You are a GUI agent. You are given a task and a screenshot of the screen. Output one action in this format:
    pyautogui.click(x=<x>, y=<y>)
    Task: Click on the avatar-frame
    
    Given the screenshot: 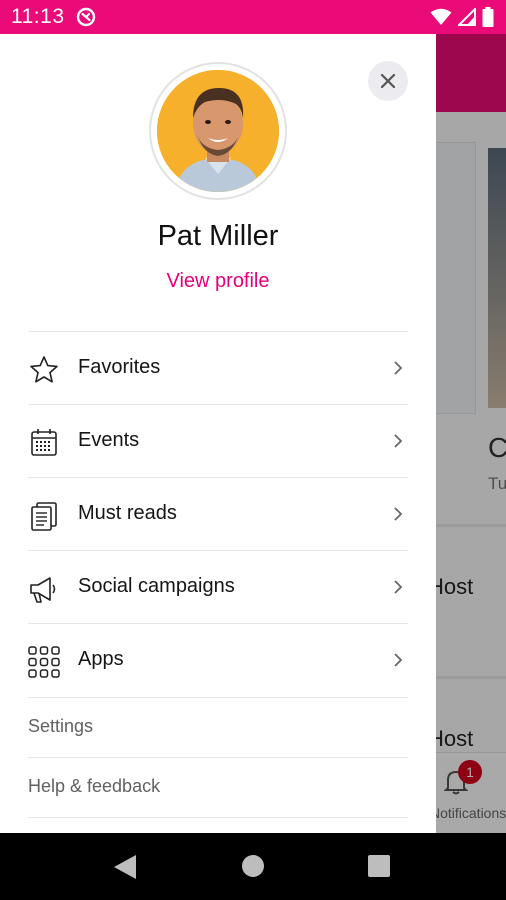 What is the action you would take?
    pyautogui.click(x=218, y=131)
    